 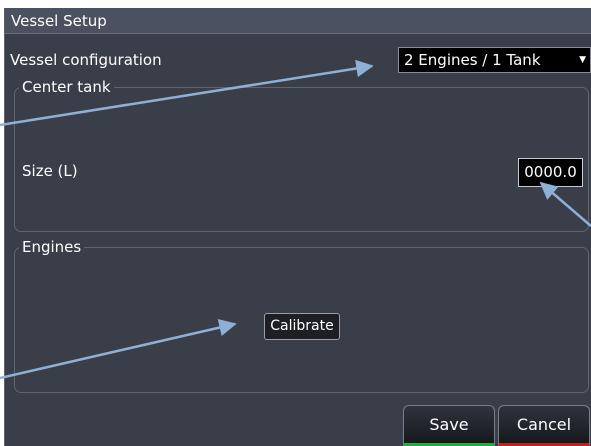 What do you see at coordinates (298, 21) in the screenshot?
I see `dialog-title: Vessel Setup` at bounding box center [298, 21].